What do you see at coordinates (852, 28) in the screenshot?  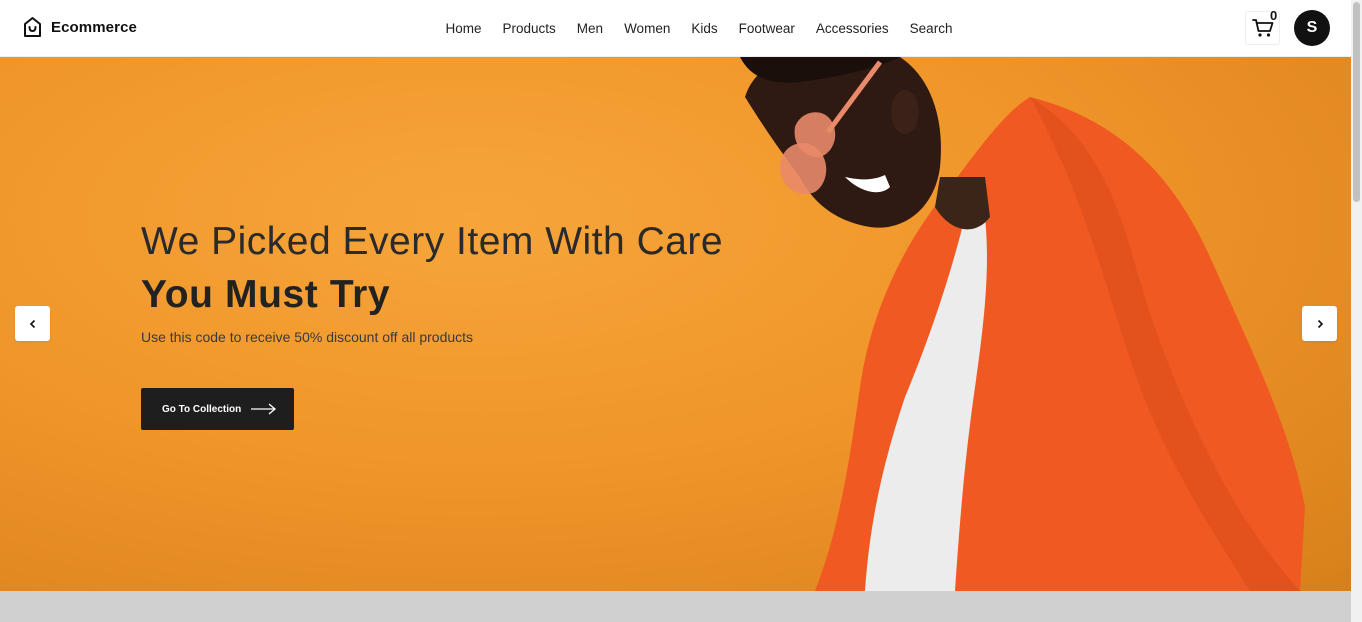 I see `nav-item-accessories: Accessories` at bounding box center [852, 28].